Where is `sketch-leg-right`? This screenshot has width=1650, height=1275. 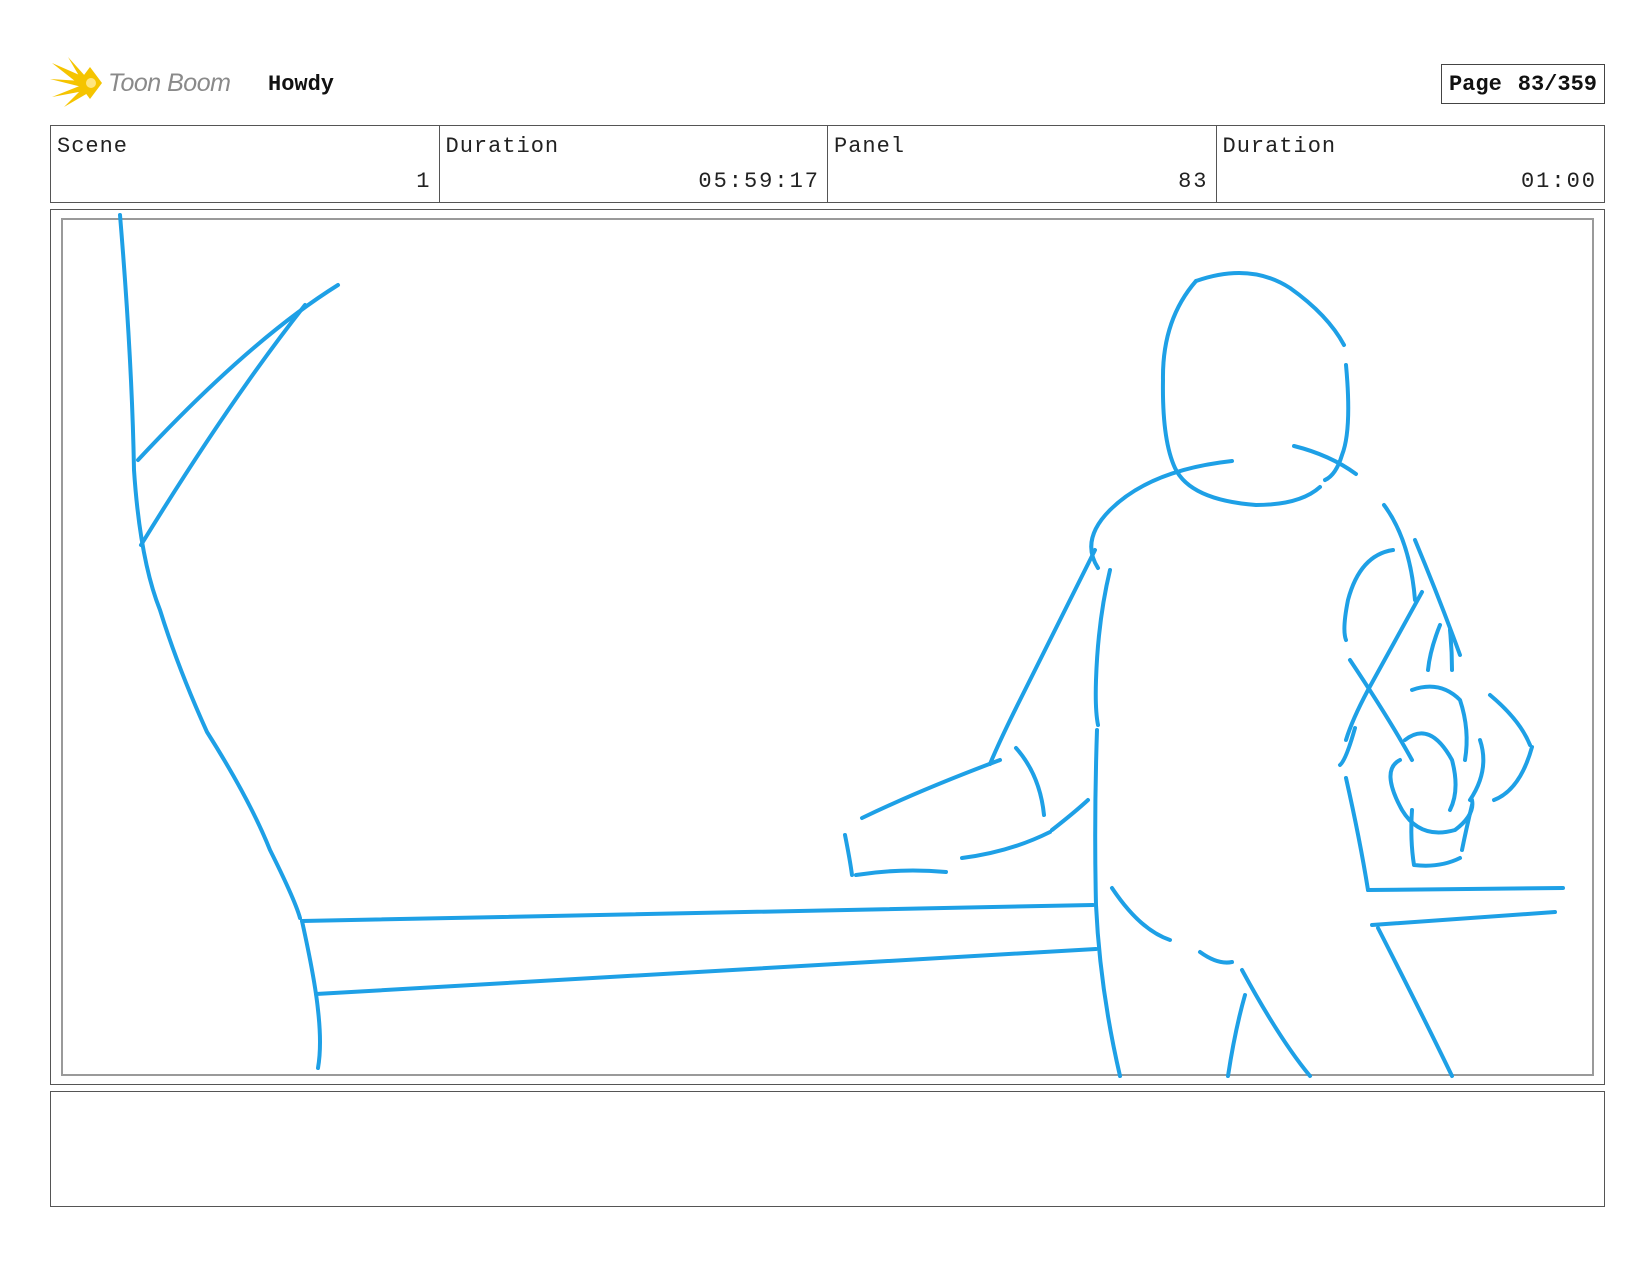 sketch-leg-right is located at coordinates (1276, 1023).